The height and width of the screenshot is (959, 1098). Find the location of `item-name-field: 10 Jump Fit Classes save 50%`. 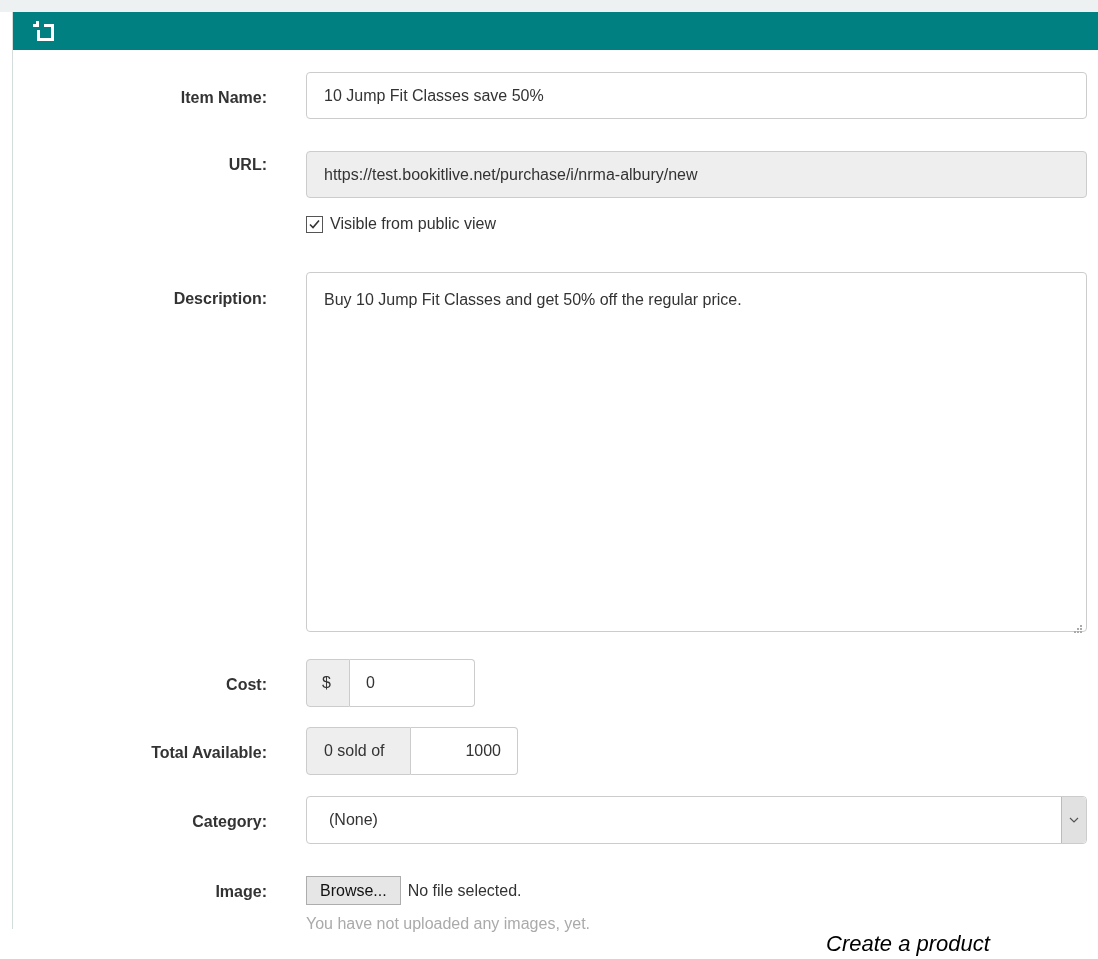

item-name-field: 10 Jump Fit Classes save 50% is located at coordinates (696, 95).